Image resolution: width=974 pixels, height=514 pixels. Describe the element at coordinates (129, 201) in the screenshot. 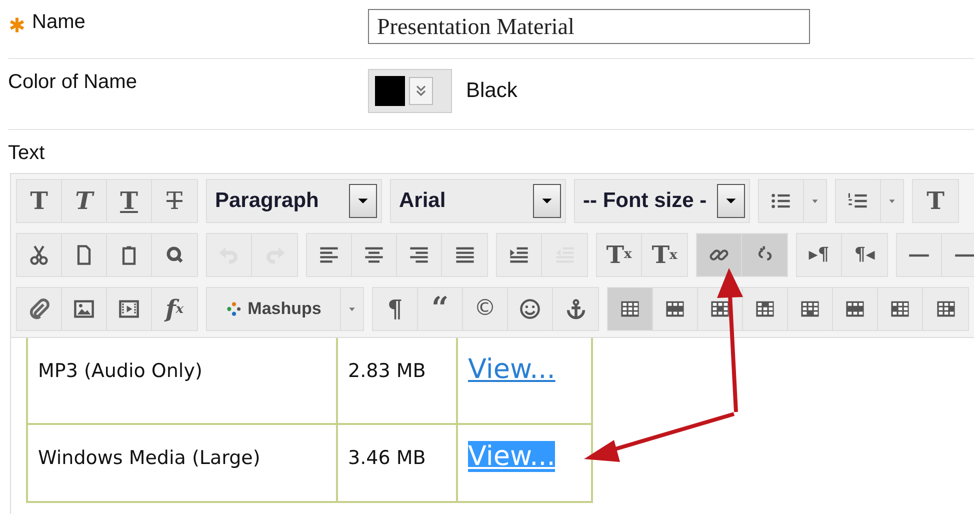

I see `underline-button: T` at that location.